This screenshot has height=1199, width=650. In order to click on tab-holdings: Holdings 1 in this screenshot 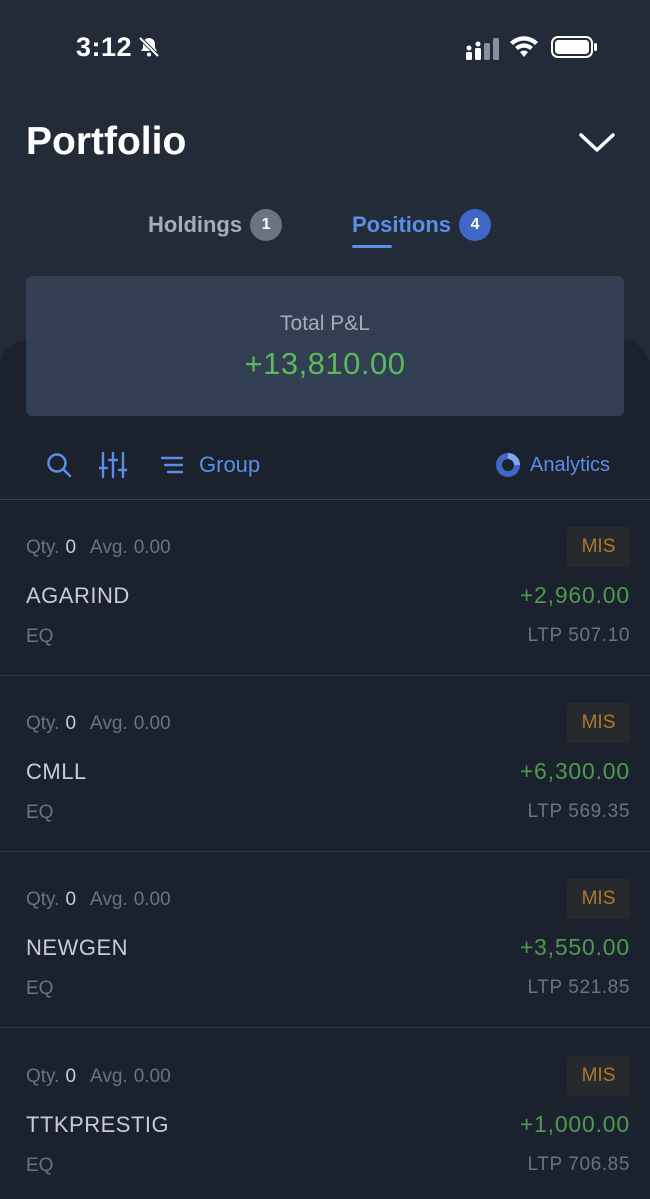, I will do `click(215, 225)`.